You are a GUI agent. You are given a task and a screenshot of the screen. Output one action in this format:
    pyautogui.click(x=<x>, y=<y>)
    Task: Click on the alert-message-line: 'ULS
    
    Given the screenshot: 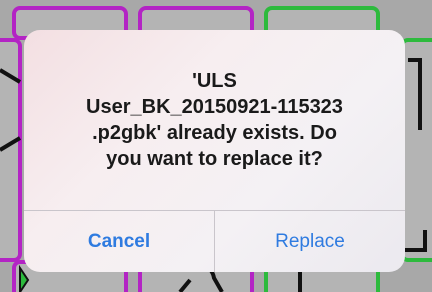 What is the action you would take?
    pyautogui.click(x=214, y=81)
    